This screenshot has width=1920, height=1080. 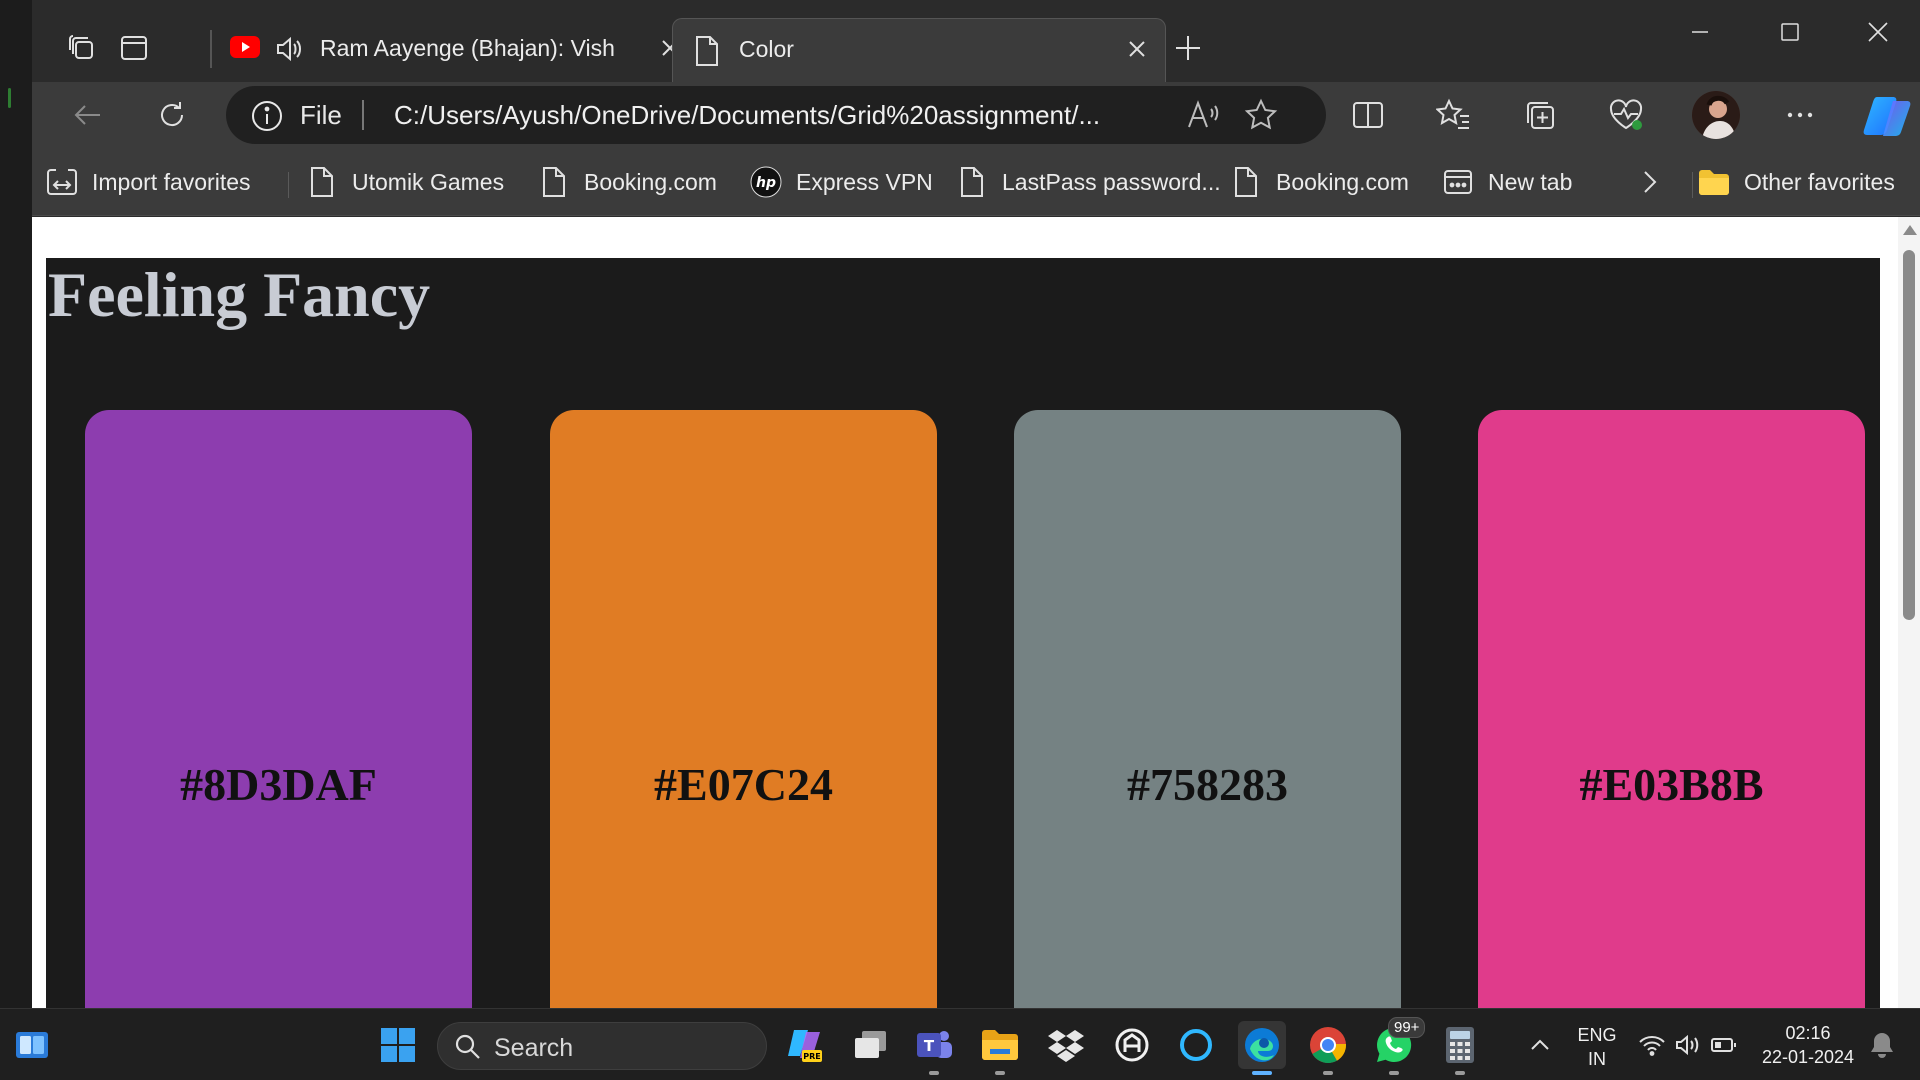 What do you see at coordinates (172, 115) in the screenshot?
I see `refresh-icon` at bounding box center [172, 115].